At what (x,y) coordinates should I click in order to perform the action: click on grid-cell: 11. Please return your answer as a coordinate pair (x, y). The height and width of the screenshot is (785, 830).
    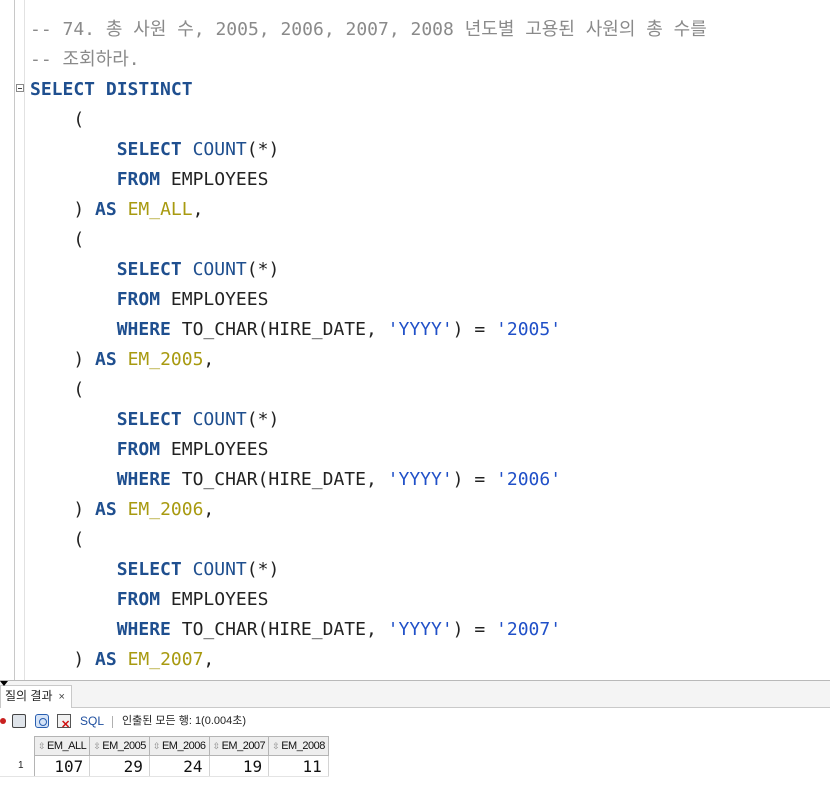
    Looking at the image, I should click on (298, 766).